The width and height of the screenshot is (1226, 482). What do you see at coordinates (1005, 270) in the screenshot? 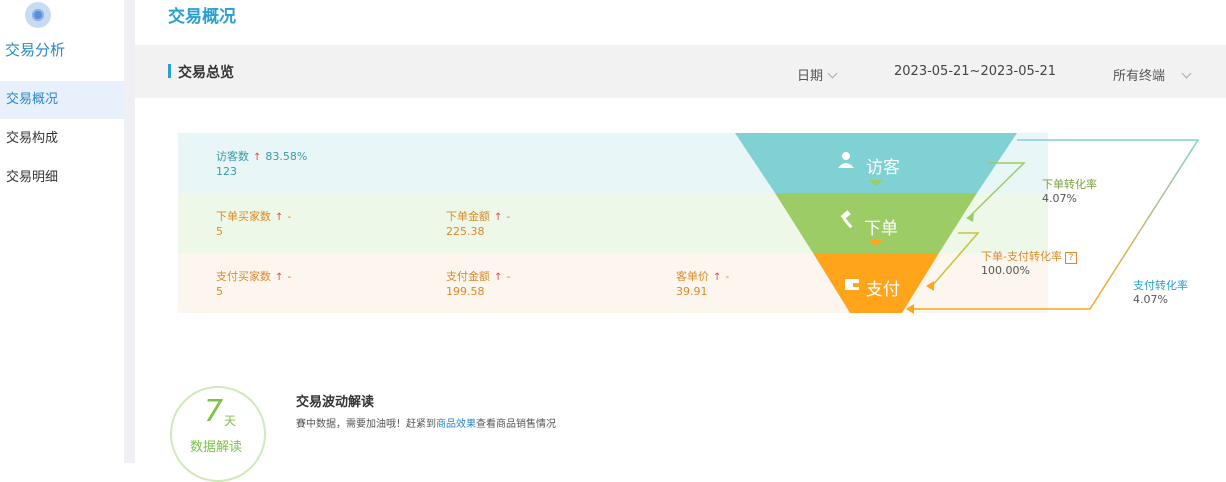
I see `order-pay-rate-value: 100.00%` at bounding box center [1005, 270].